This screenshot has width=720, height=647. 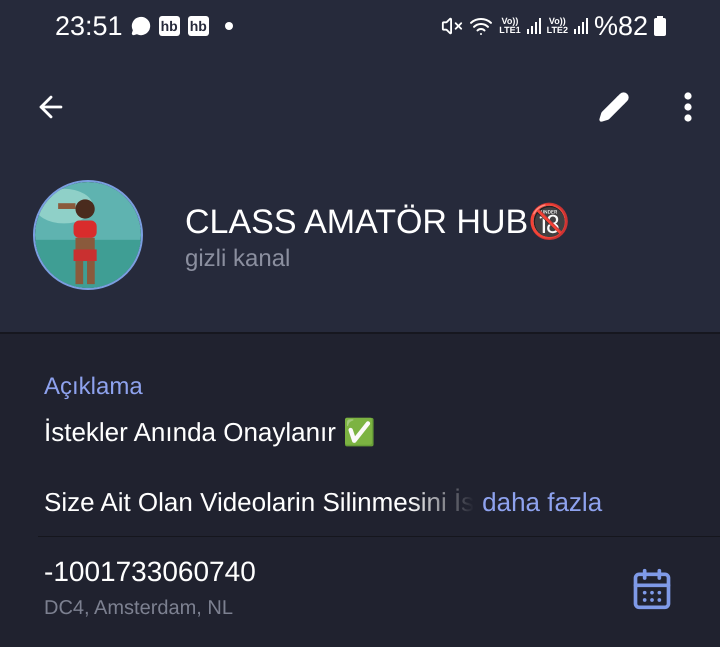 I want to click on battery-percent: %82, so click(x=621, y=26).